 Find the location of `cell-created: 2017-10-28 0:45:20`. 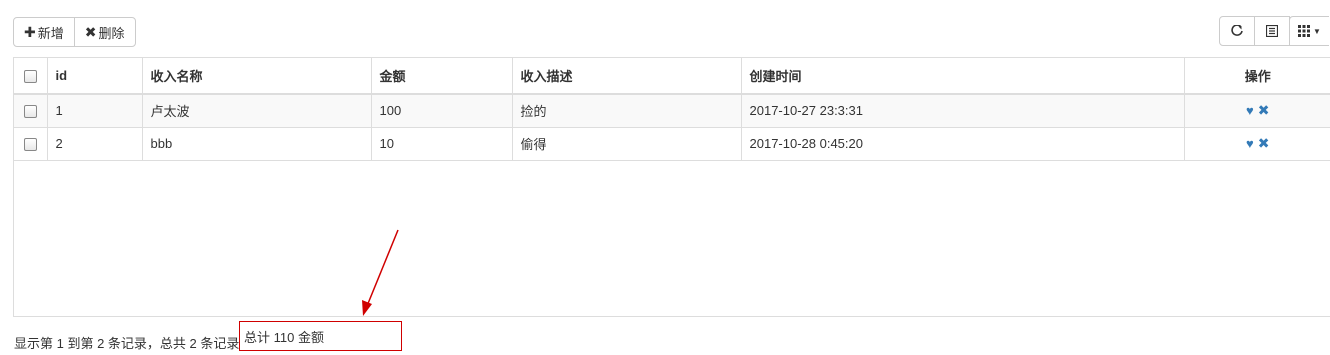

cell-created: 2017-10-28 0:45:20 is located at coordinates (963, 144).